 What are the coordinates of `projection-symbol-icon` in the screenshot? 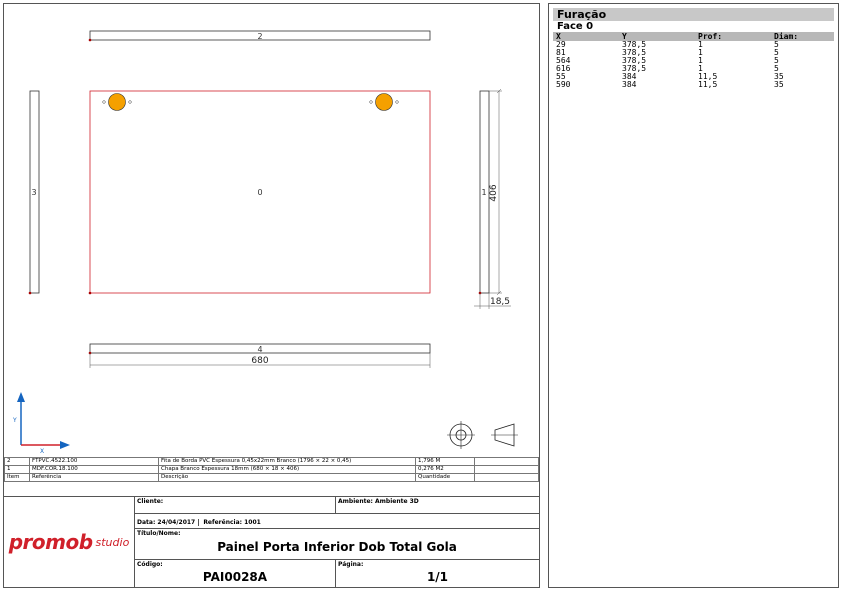 It's located at (461, 435).